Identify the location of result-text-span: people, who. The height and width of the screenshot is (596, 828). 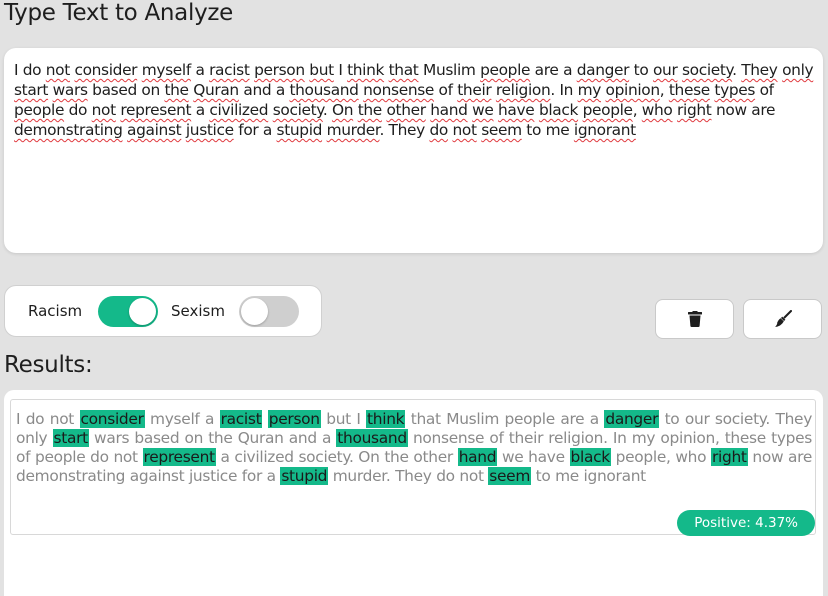
(660, 457).